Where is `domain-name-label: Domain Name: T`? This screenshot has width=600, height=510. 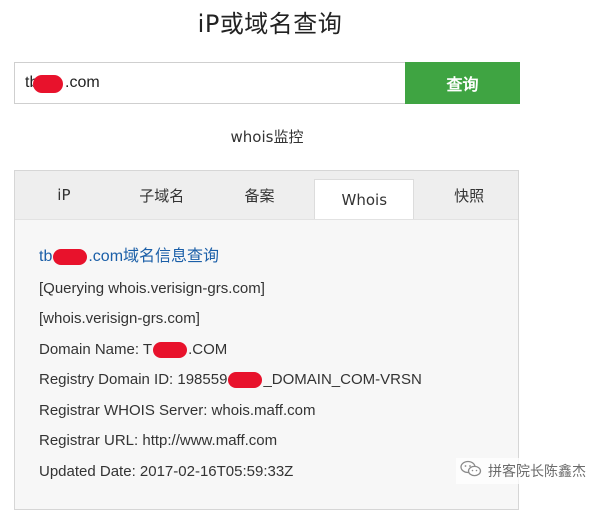 domain-name-label: Domain Name: T is located at coordinates (96, 349).